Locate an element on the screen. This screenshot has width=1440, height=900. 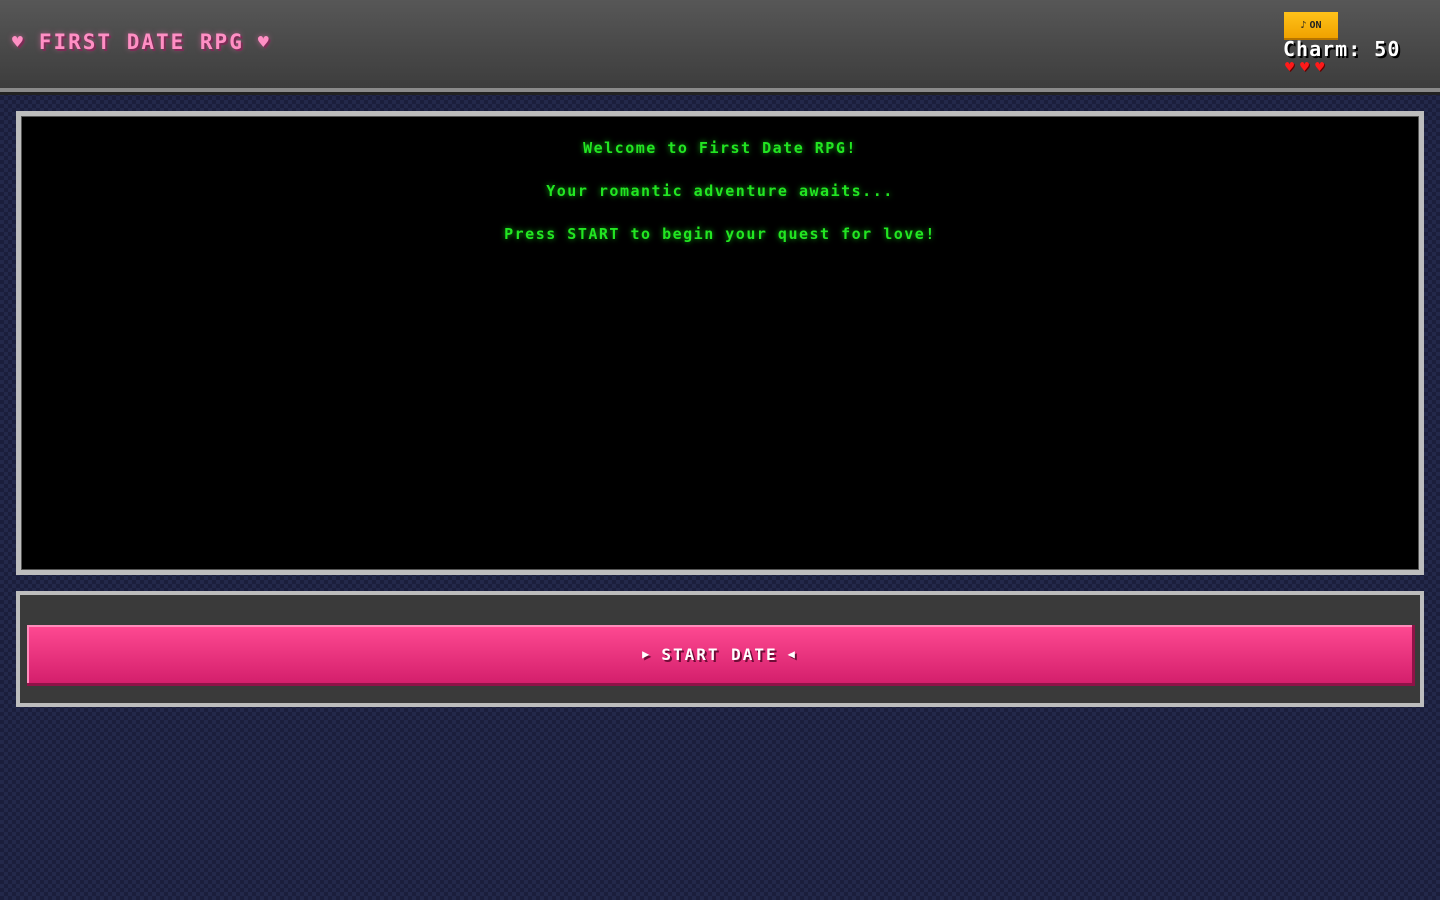
start-date-button: ▶ START DATE ◀ is located at coordinates (721, 655).